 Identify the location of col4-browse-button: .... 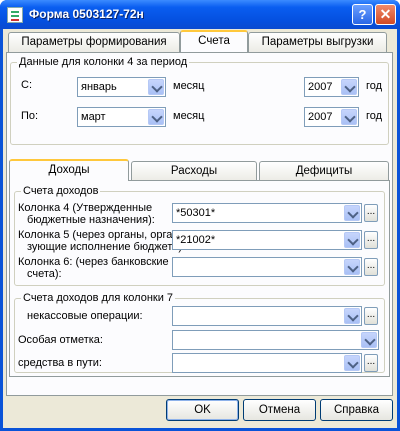
(371, 213).